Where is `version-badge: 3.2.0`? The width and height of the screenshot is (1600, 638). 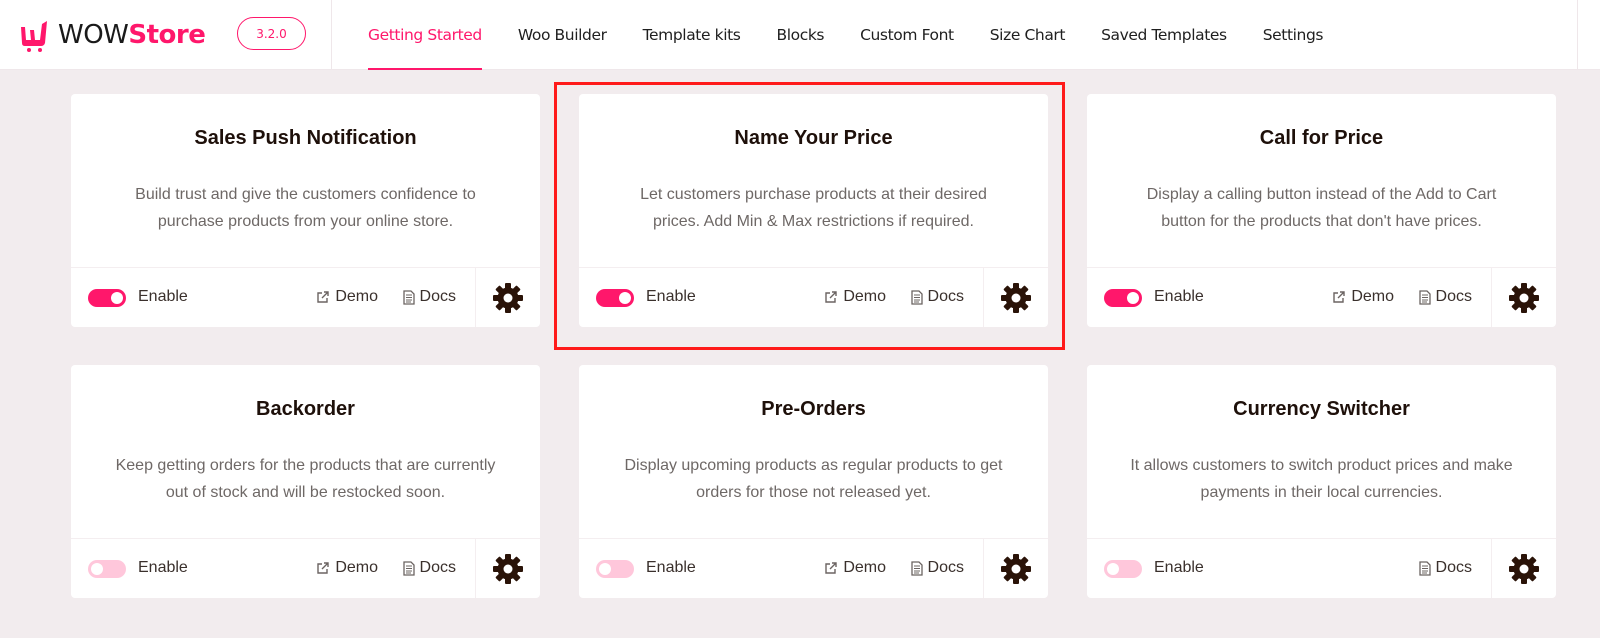
version-badge: 3.2.0 is located at coordinates (271, 33).